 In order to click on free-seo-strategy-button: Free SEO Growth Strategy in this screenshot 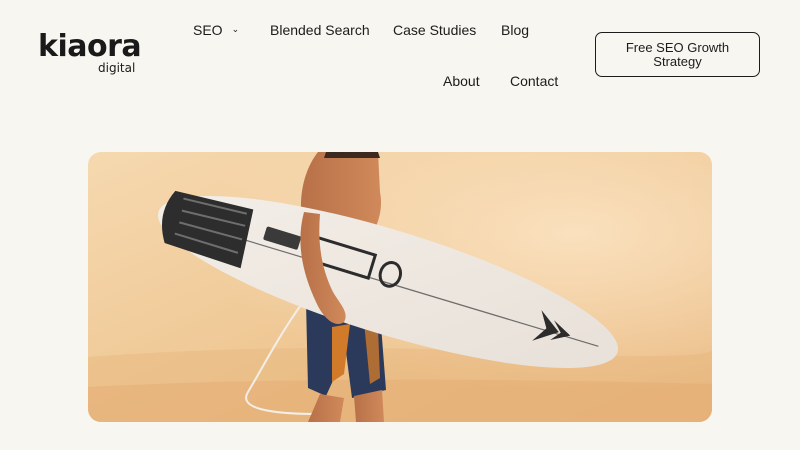, I will do `click(677, 54)`.